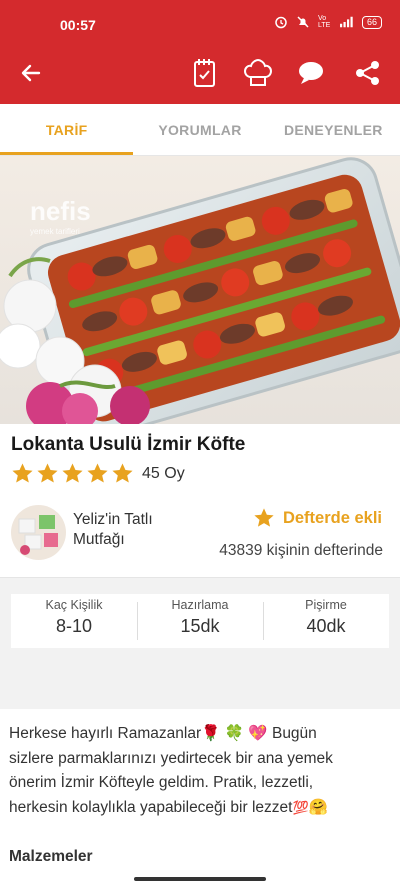 The image size is (400, 888). What do you see at coordinates (281, 22) in the screenshot?
I see `alarm-icon` at bounding box center [281, 22].